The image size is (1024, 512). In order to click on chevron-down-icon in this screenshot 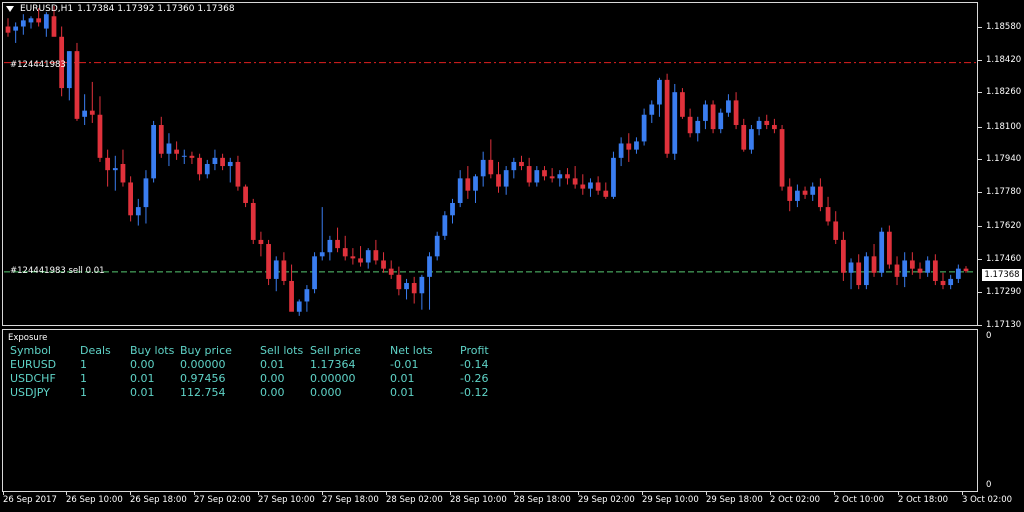, I will do `click(10, 9)`.